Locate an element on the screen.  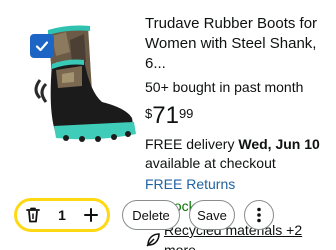
quantity-value: 1 is located at coordinates (62, 215).